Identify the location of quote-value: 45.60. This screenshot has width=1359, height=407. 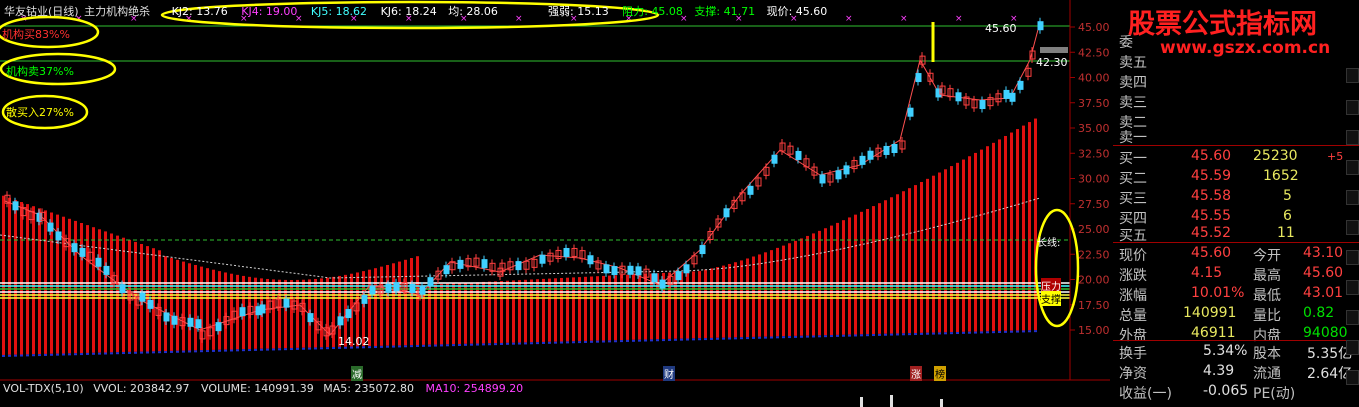
(1323, 273).